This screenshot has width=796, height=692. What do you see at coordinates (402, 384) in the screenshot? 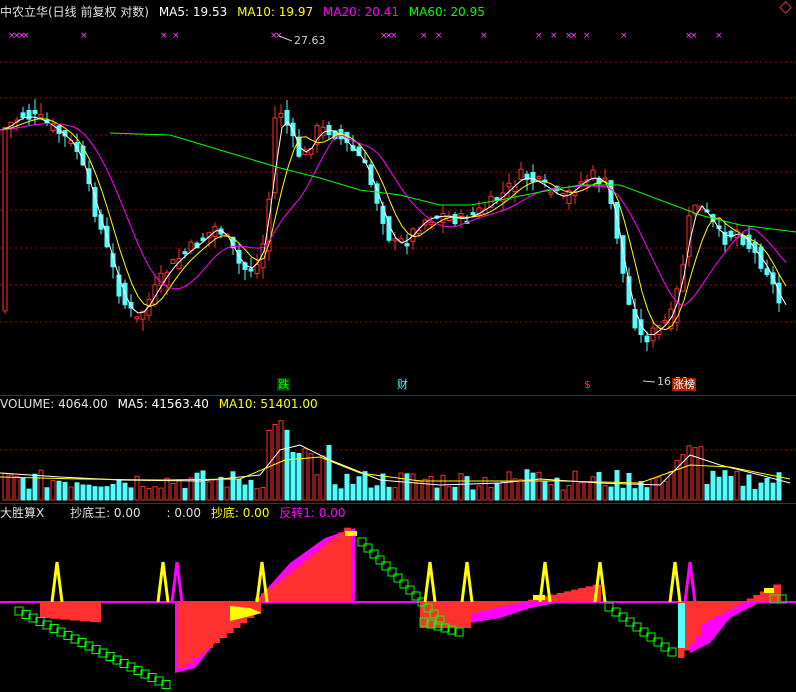
I see `event-marker-finance: 财` at bounding box center [402, 384].